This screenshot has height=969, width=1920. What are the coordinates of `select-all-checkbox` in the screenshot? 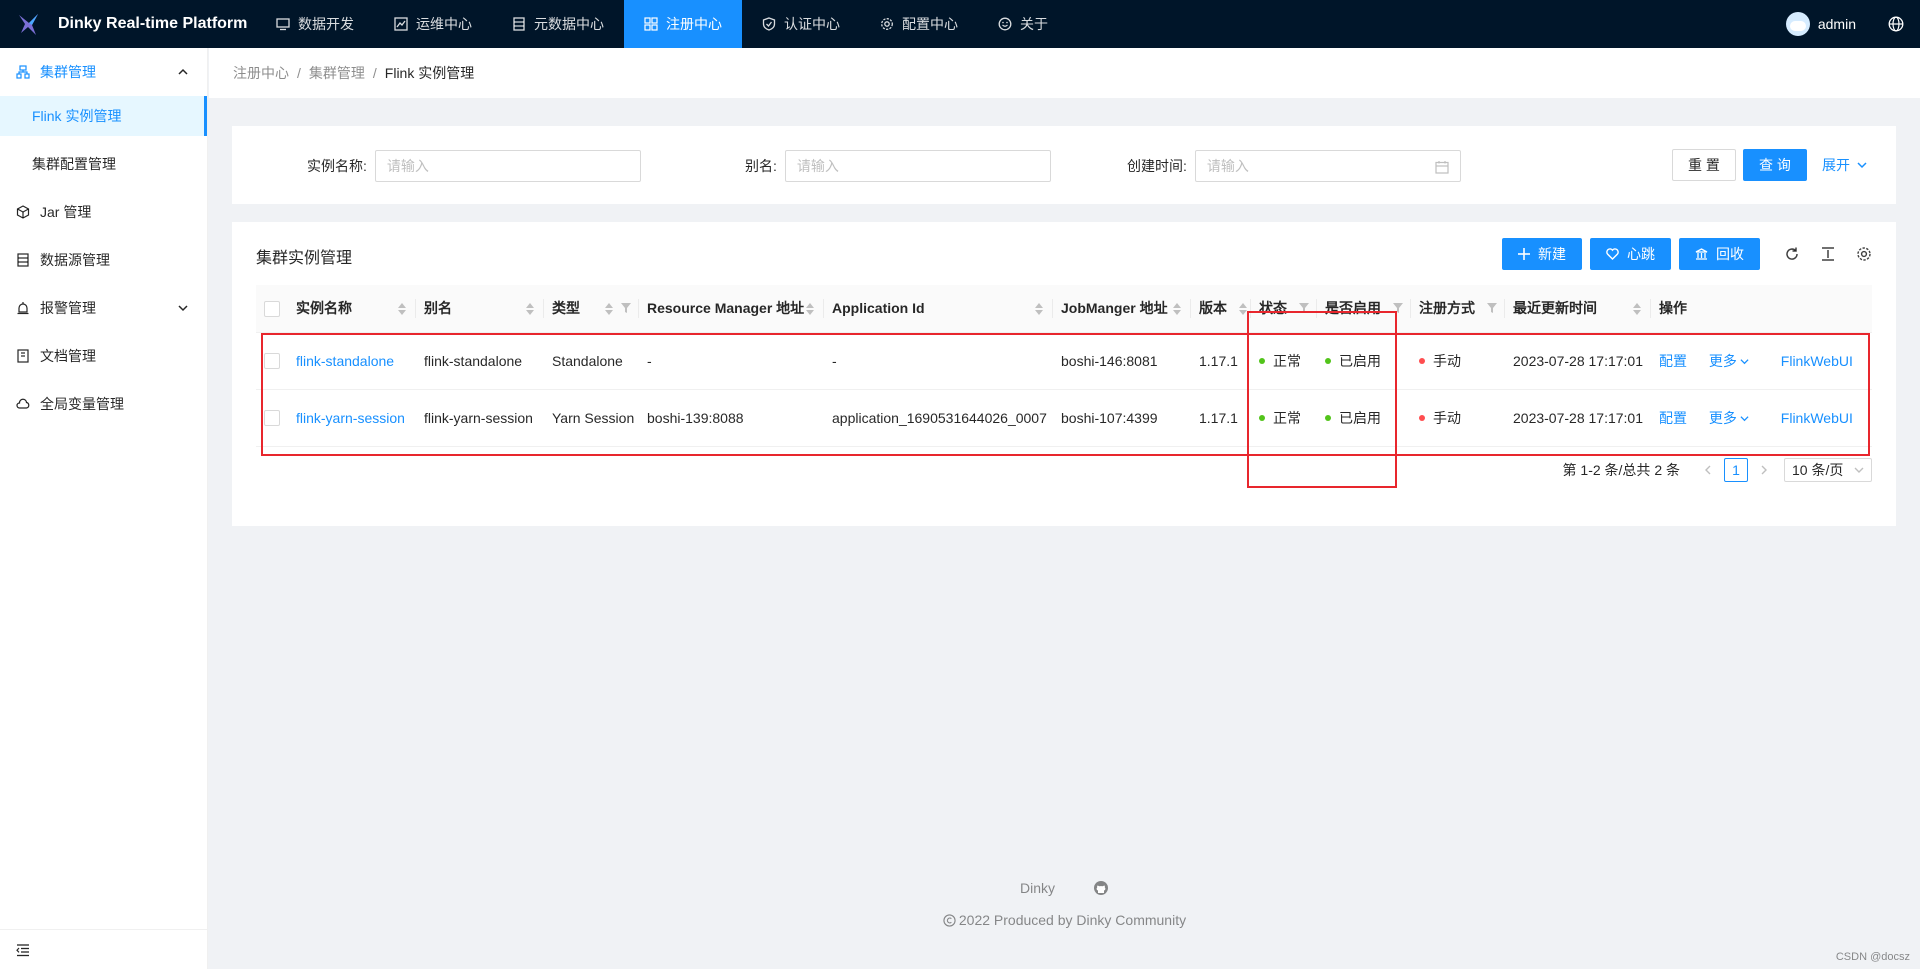 It's located at (272, 308).